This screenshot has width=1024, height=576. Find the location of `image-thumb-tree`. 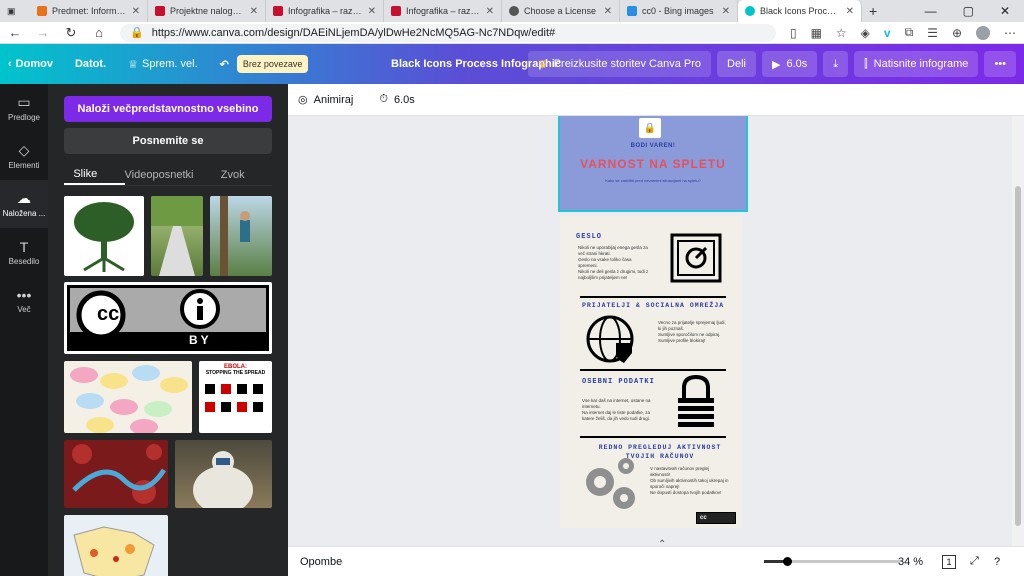

image-thumb-tree is located at coordinates (104, 236).